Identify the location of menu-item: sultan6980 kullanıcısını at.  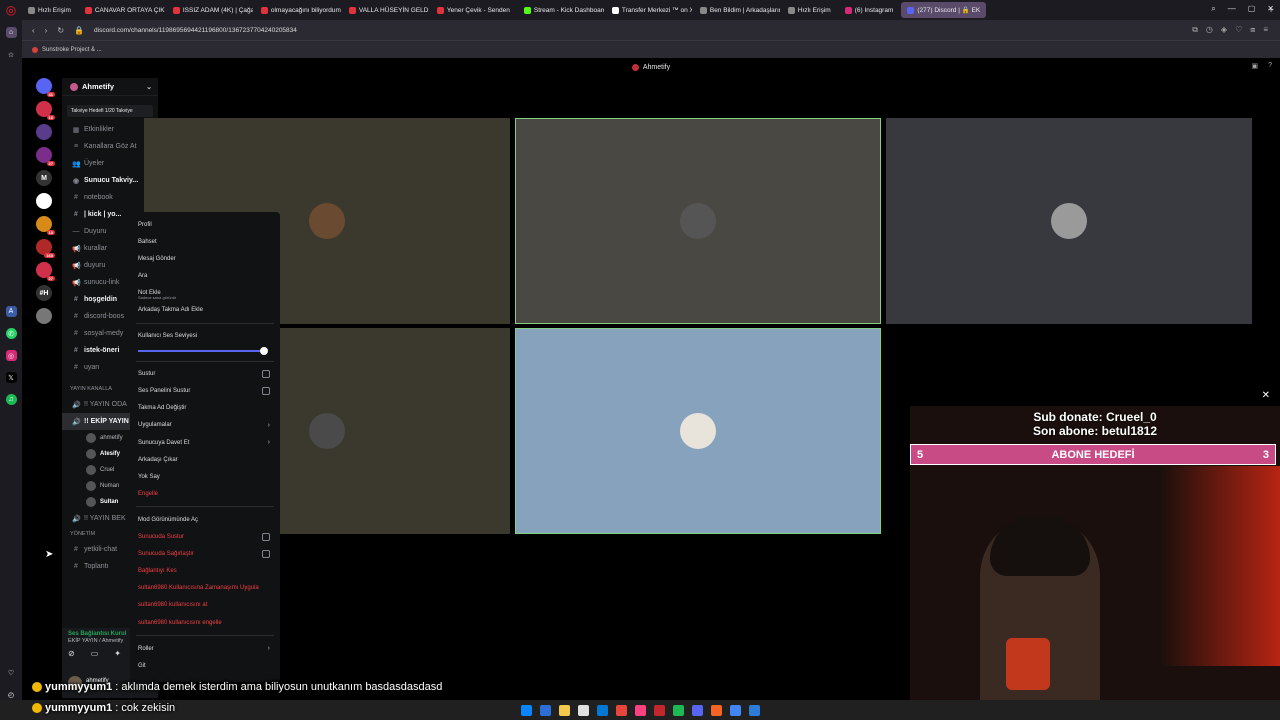
(205, 605).